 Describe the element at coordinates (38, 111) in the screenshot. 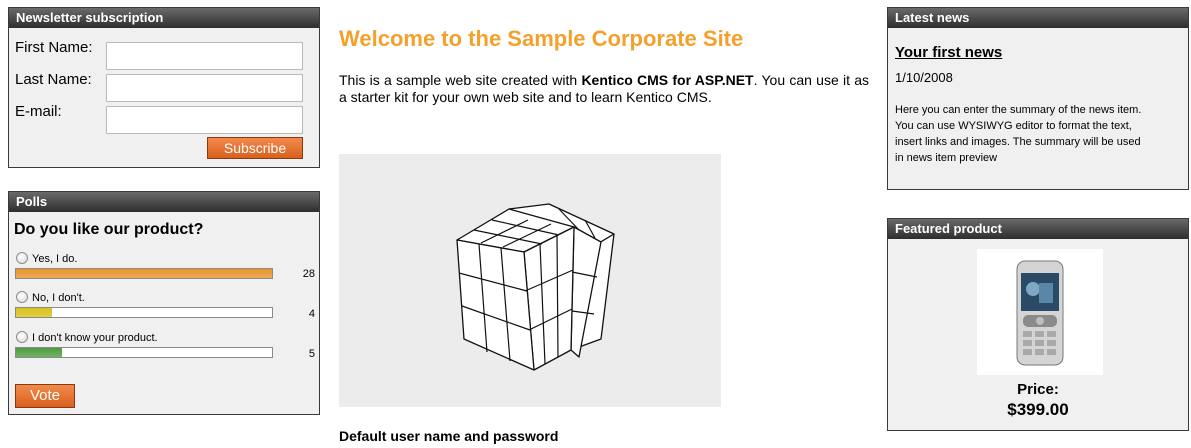

I see `email-label: E-mail:` at that location.